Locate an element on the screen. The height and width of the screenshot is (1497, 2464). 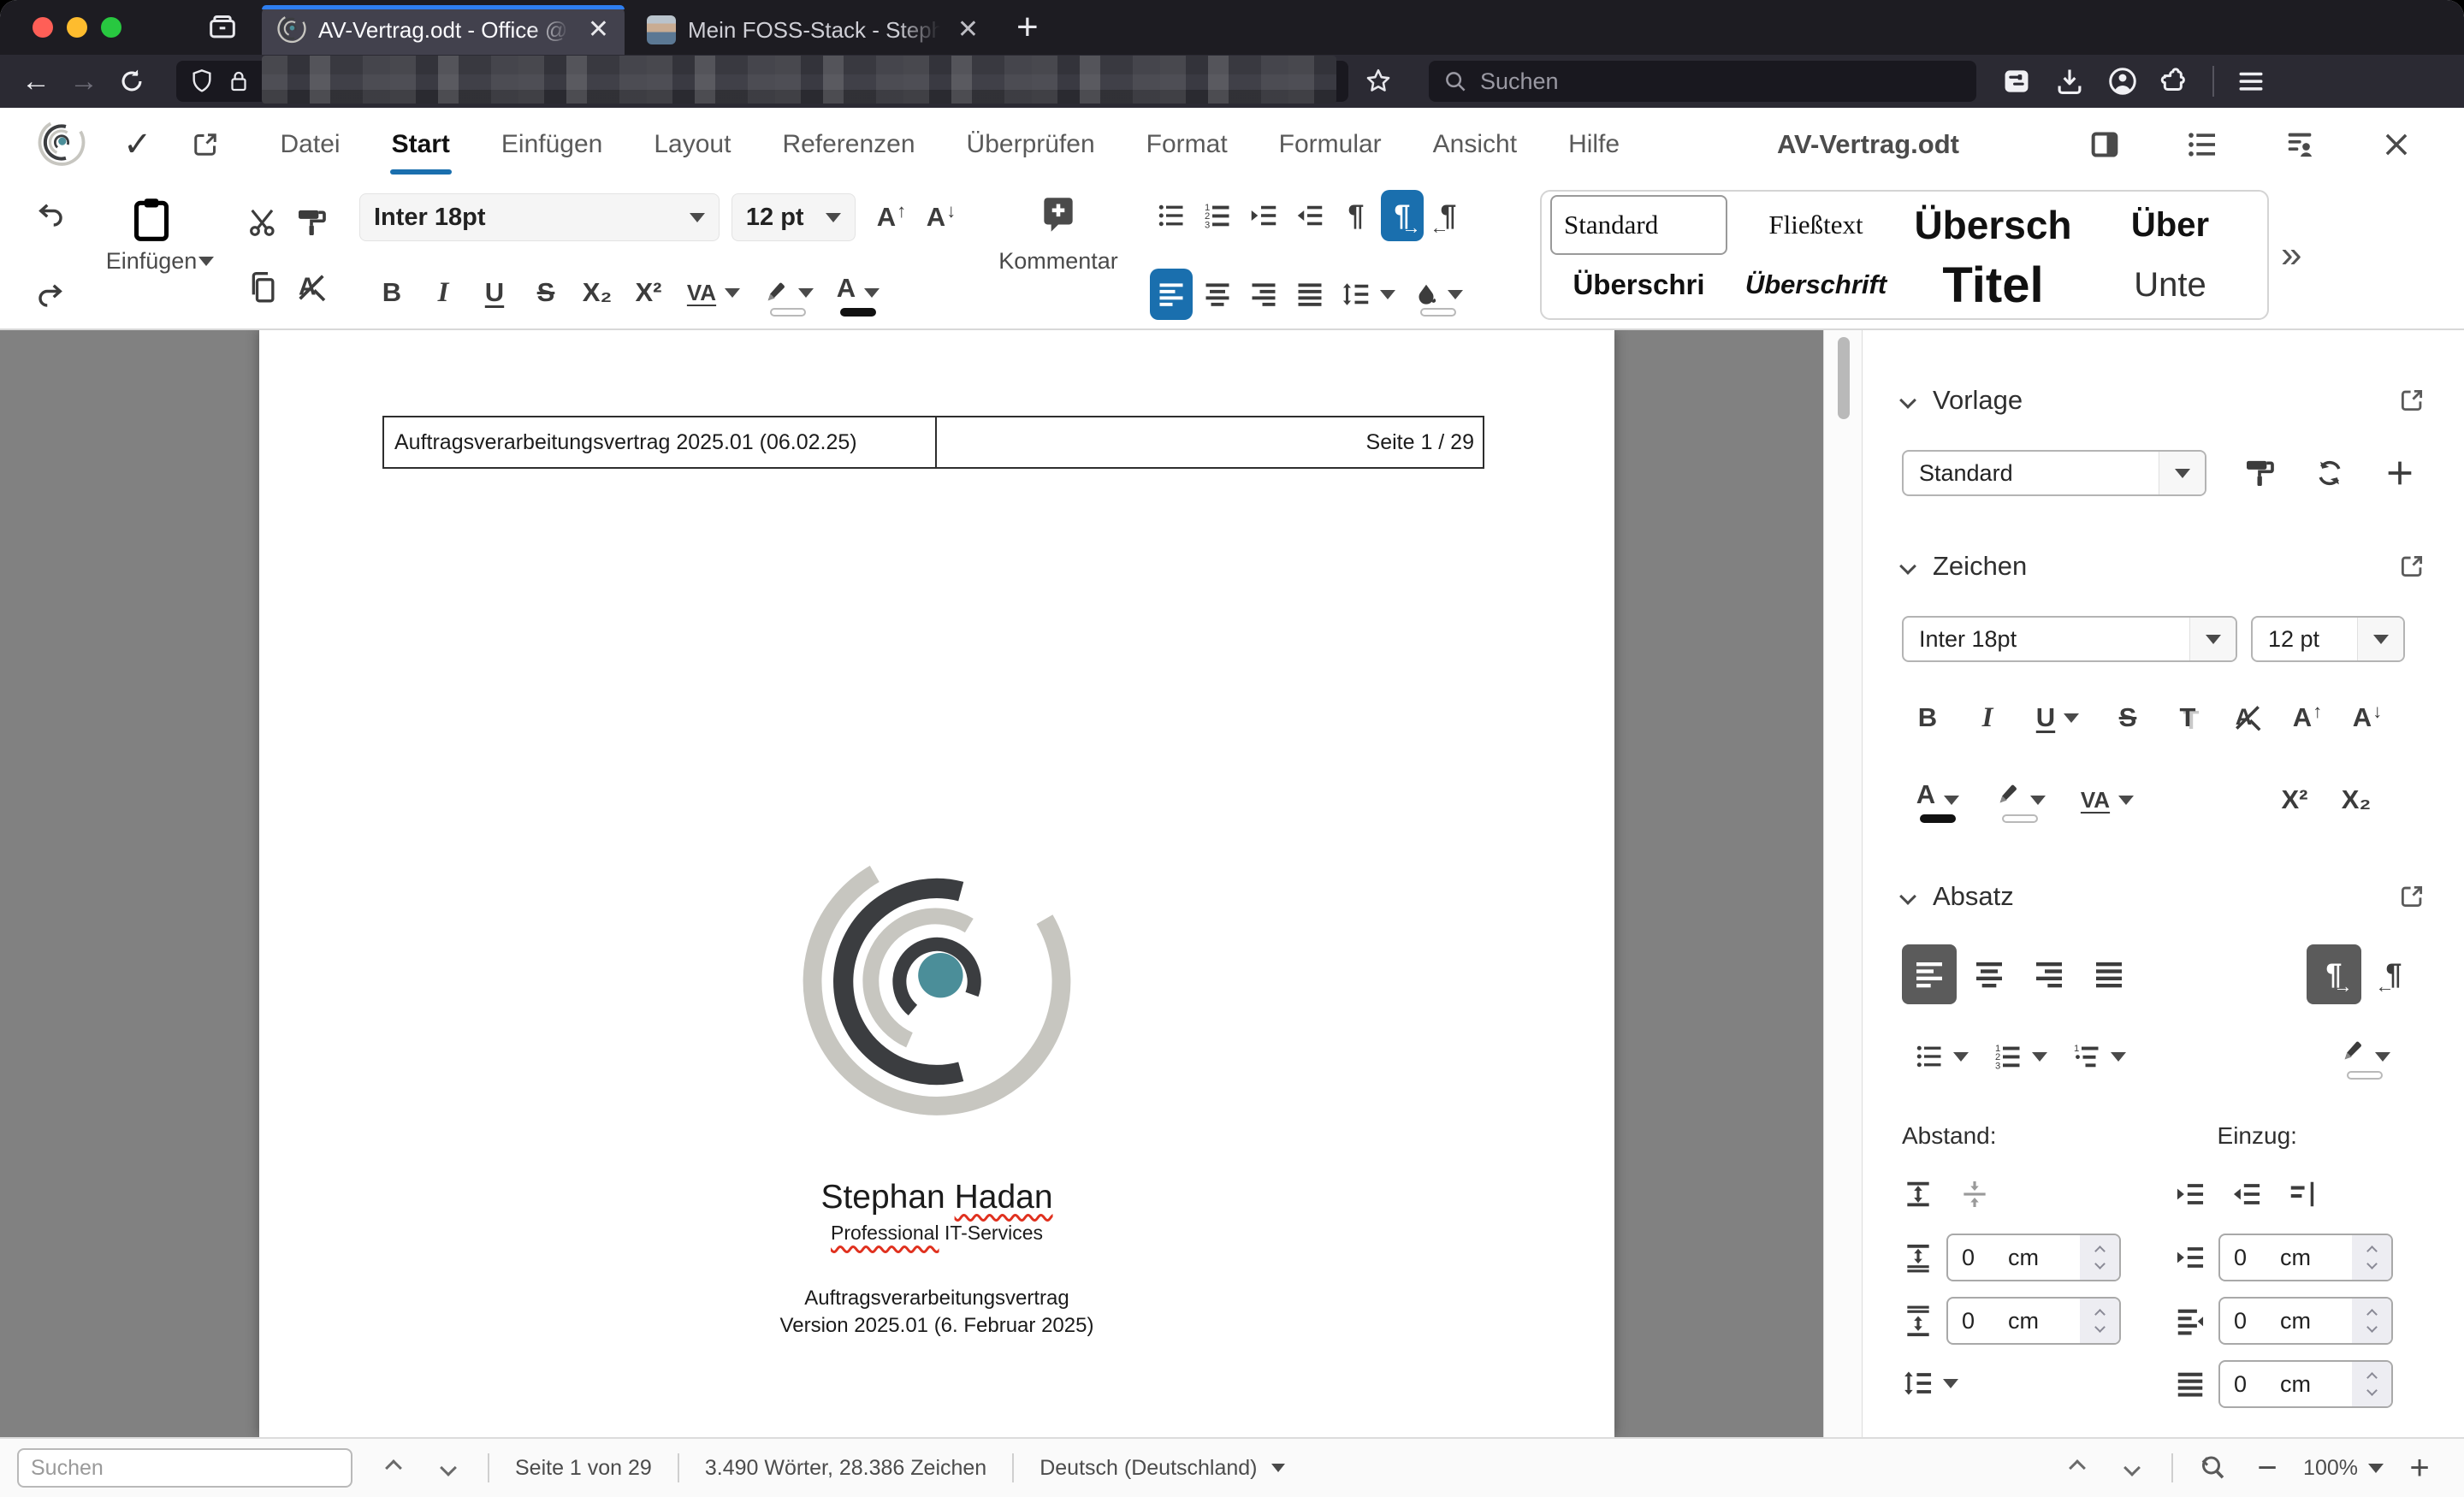
close-document-icon is located at coordinates (2396, 144).